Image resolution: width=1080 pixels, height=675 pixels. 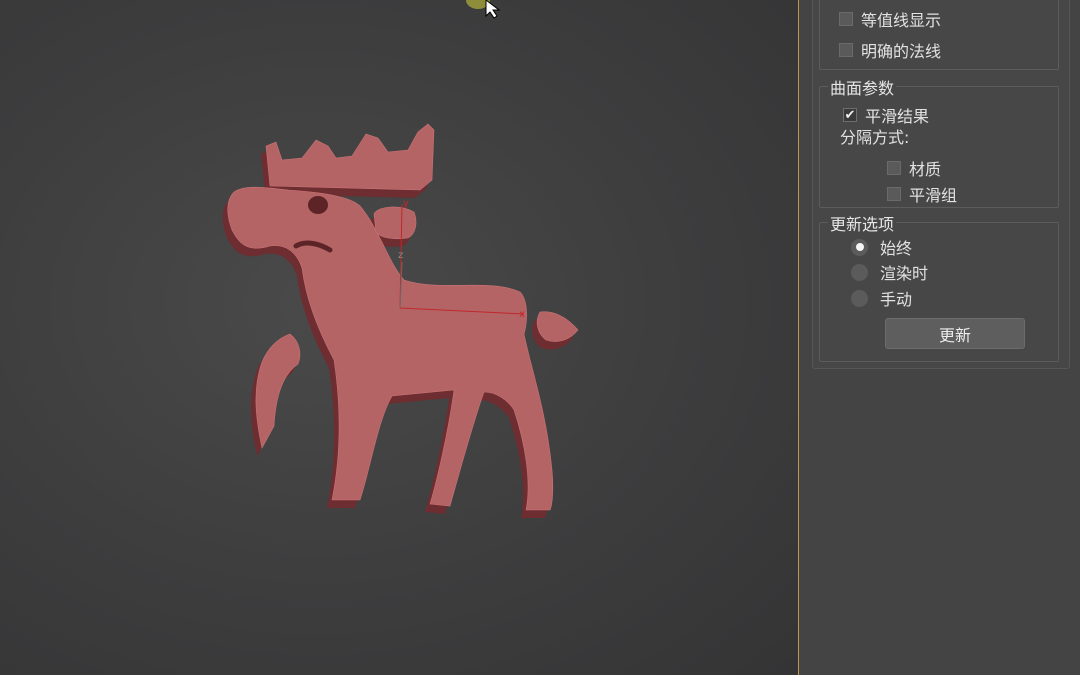 What do you see at coordinates (939, 35) in the screenshot?
I see `display-group: 等值线显示 明确的法线` at bounding box center [939, 35].